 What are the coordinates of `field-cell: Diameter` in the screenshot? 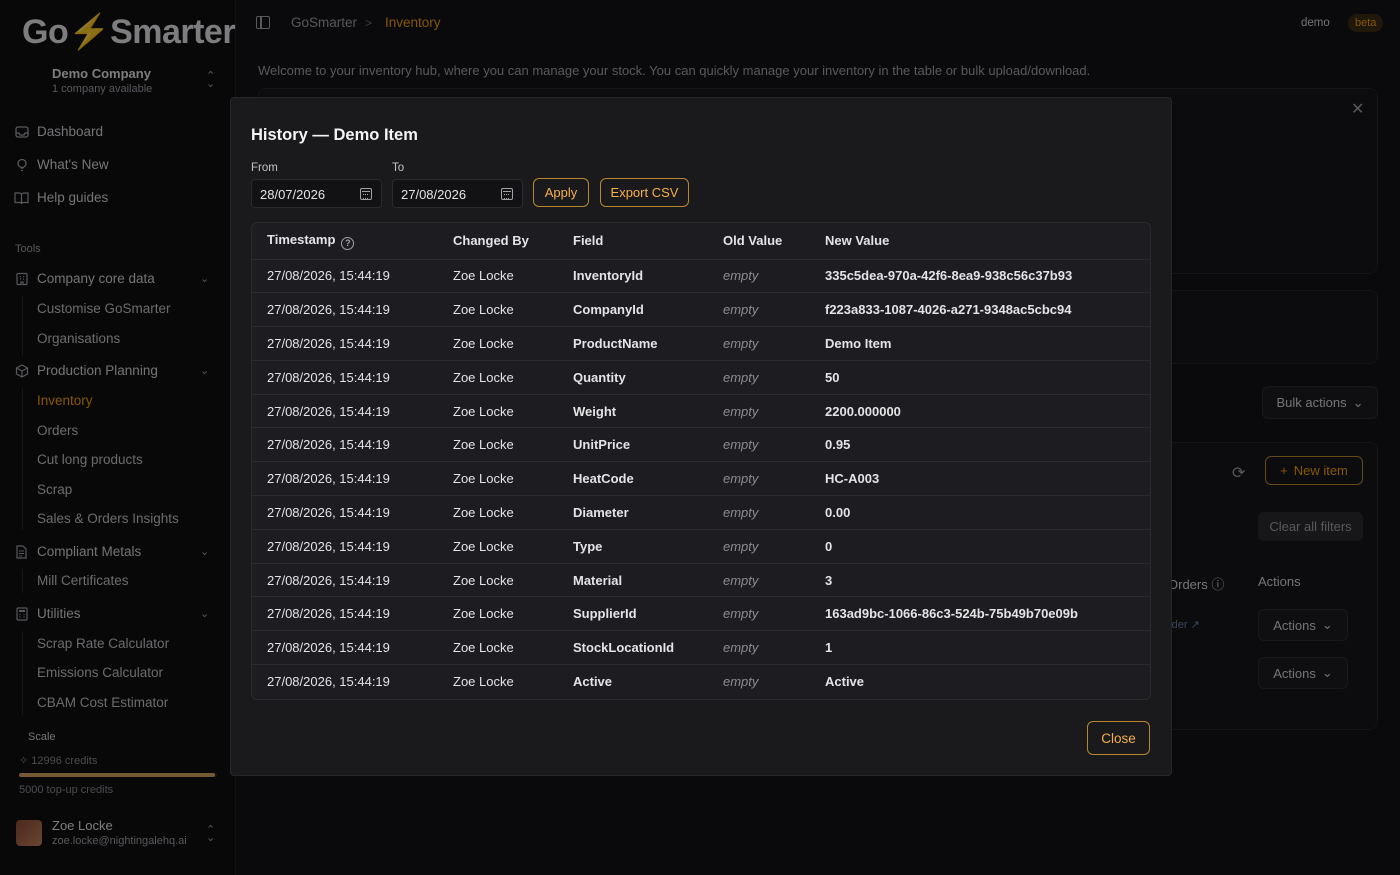 It's located at (648, 512).